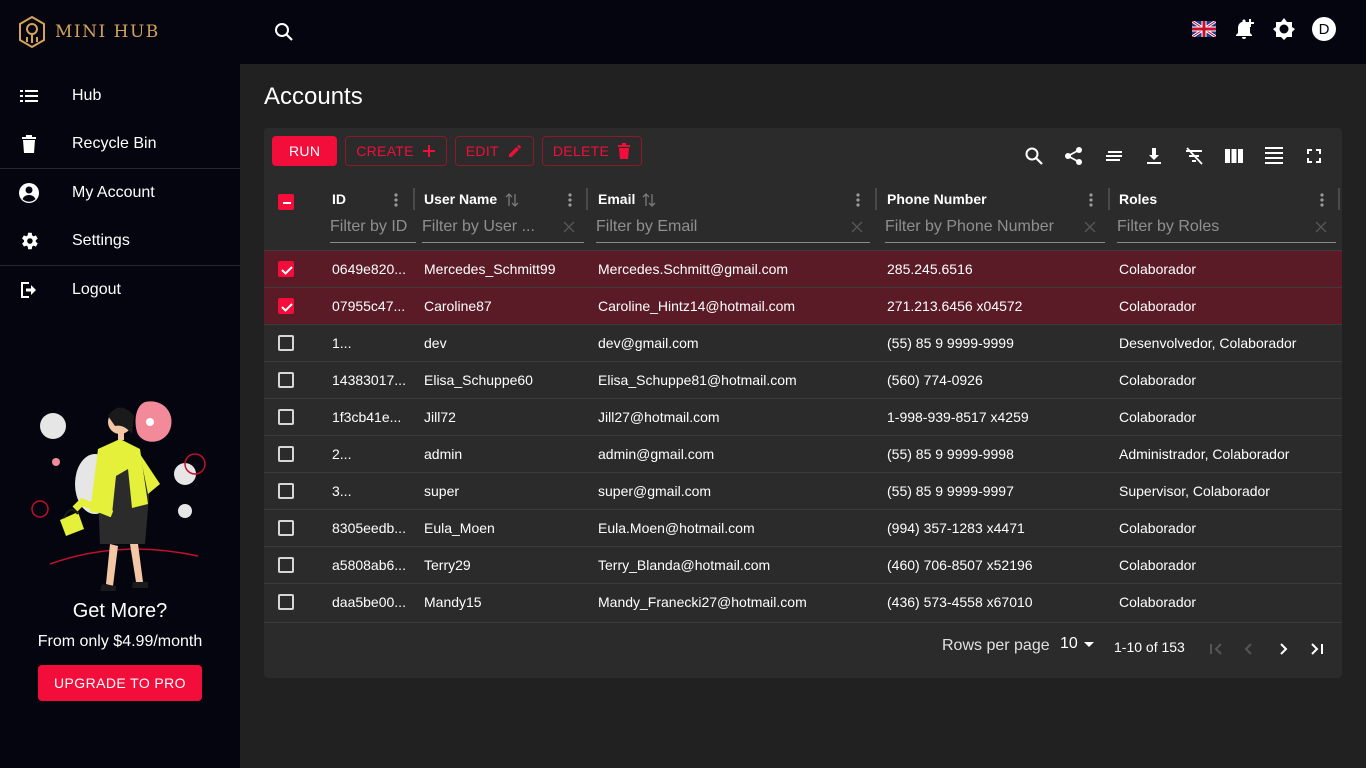  Describe the element at coordinates (616, 199) in the screenshot. I see `column-title: Email` at that location.